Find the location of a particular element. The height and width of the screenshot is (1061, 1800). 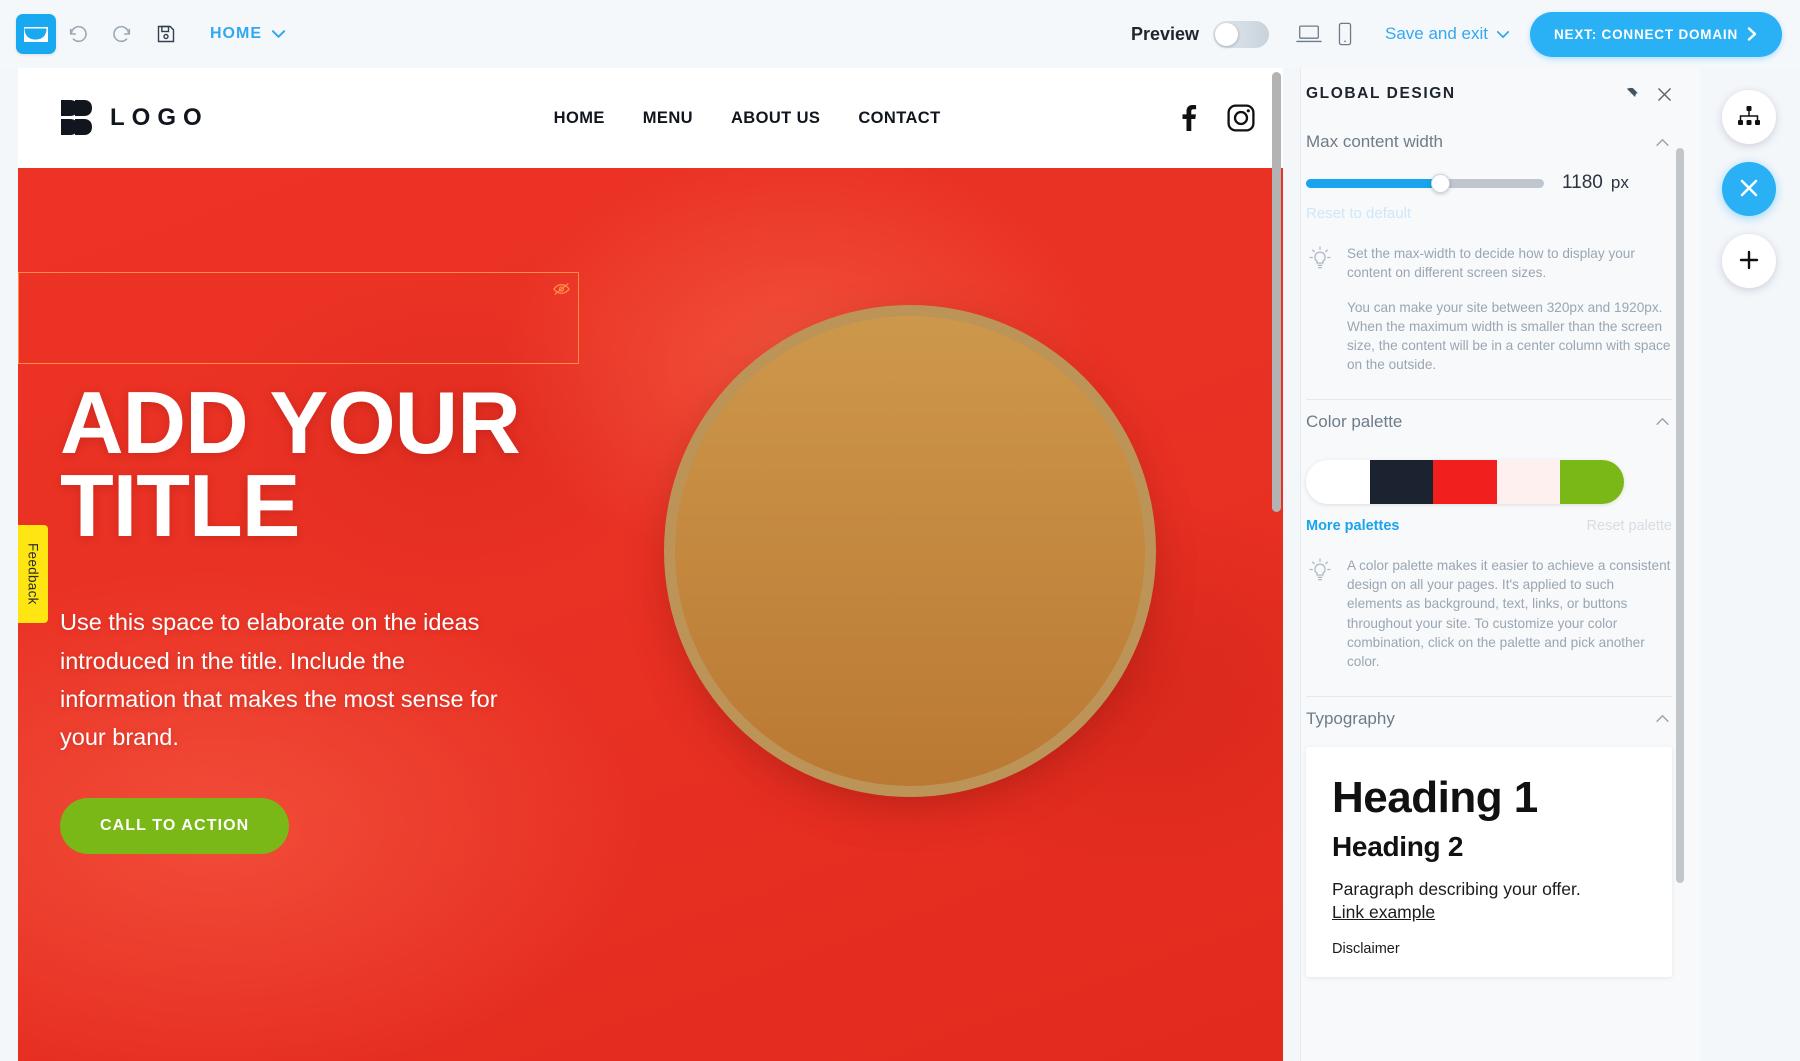

eye-slash-hidden-icon is located at coordinates (561, 289).